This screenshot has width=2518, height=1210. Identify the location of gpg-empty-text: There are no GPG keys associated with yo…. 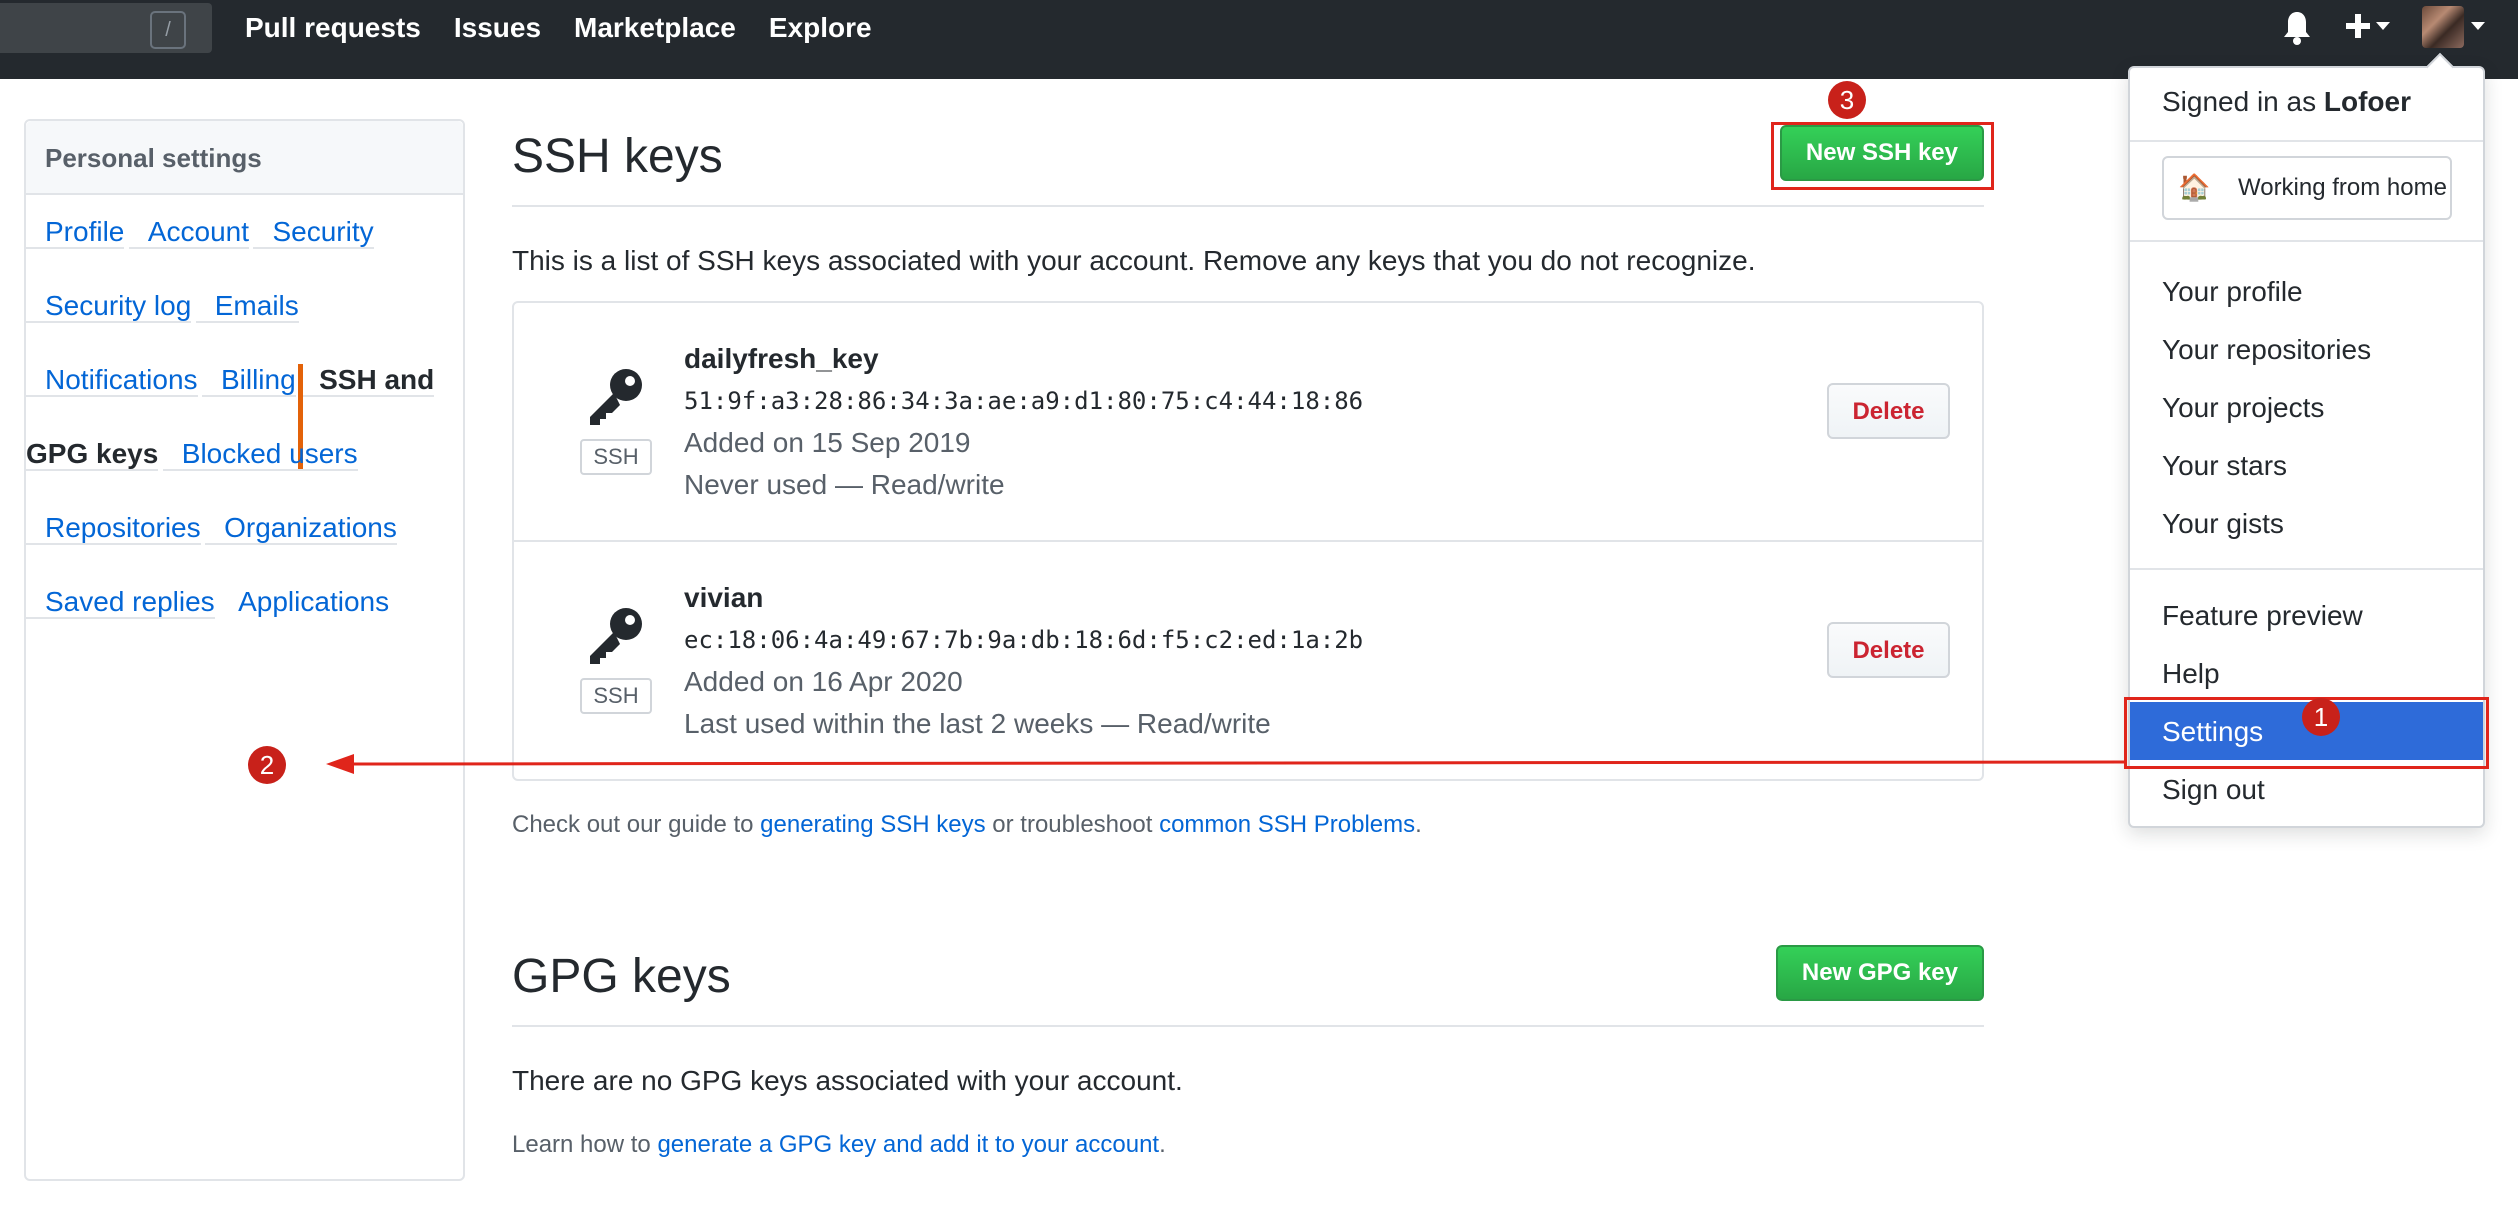
(847, 1080).